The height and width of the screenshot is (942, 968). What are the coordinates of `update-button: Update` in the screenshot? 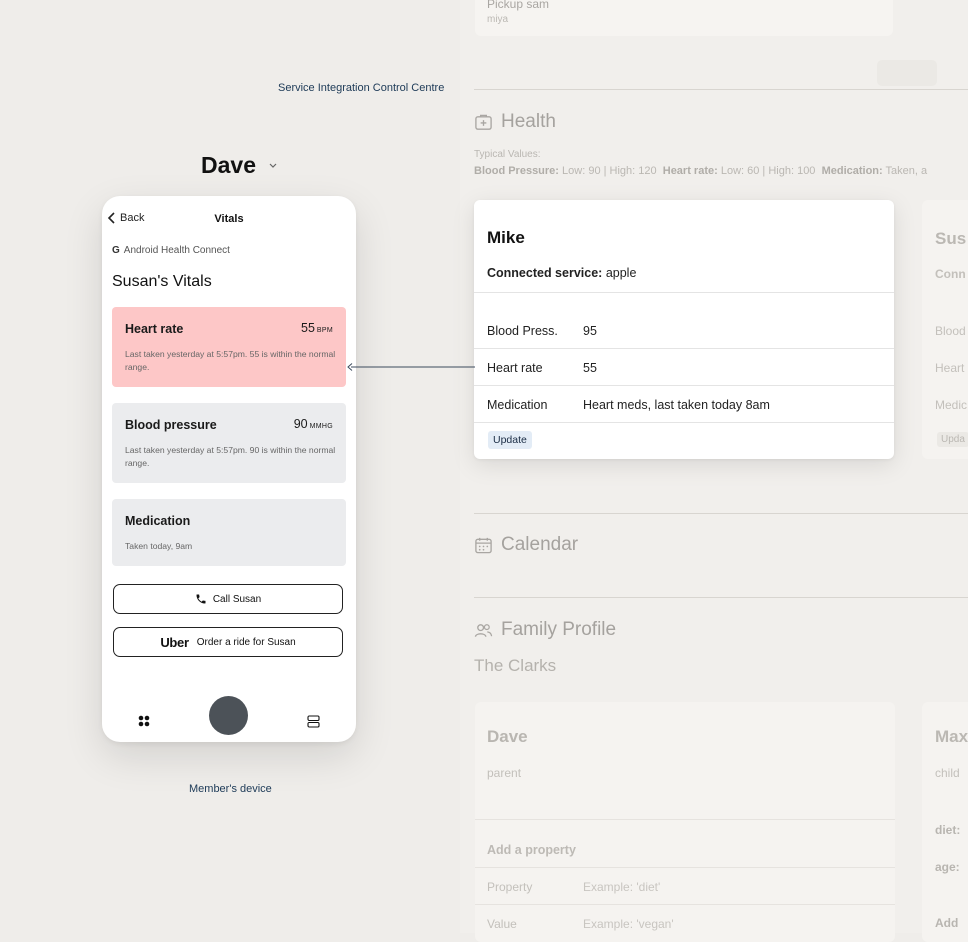 It's located at (510, 440).